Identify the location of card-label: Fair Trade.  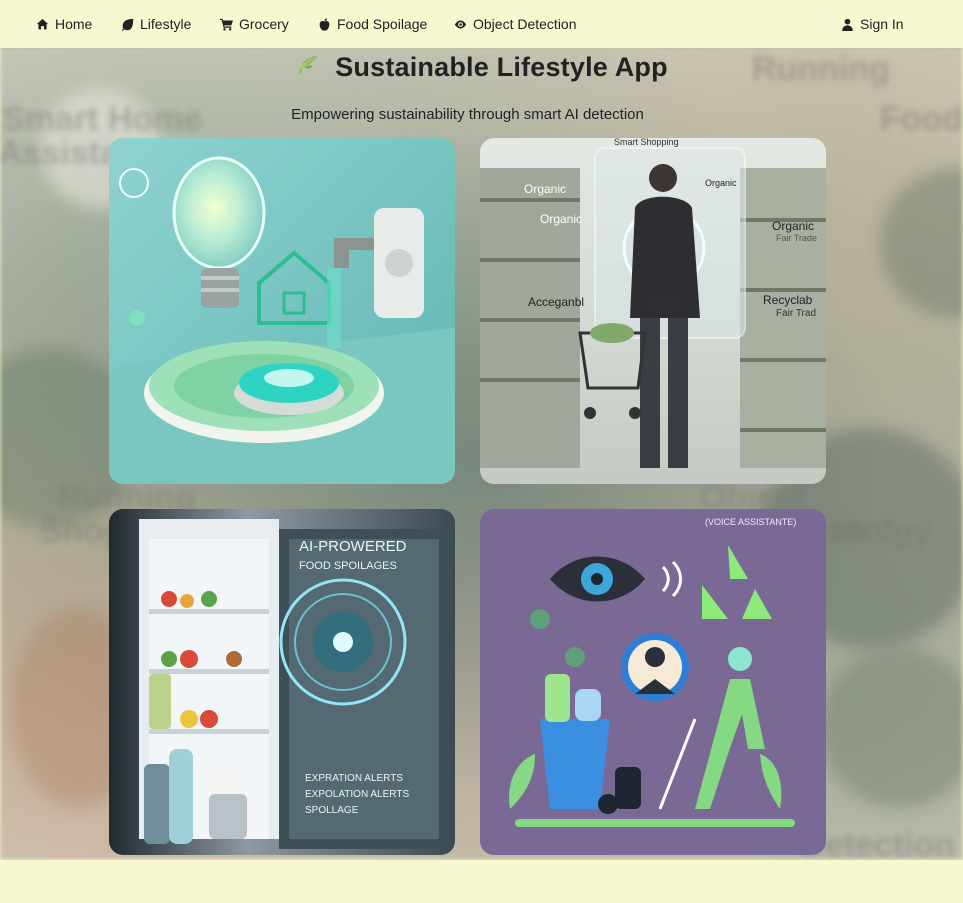
(796, 238).